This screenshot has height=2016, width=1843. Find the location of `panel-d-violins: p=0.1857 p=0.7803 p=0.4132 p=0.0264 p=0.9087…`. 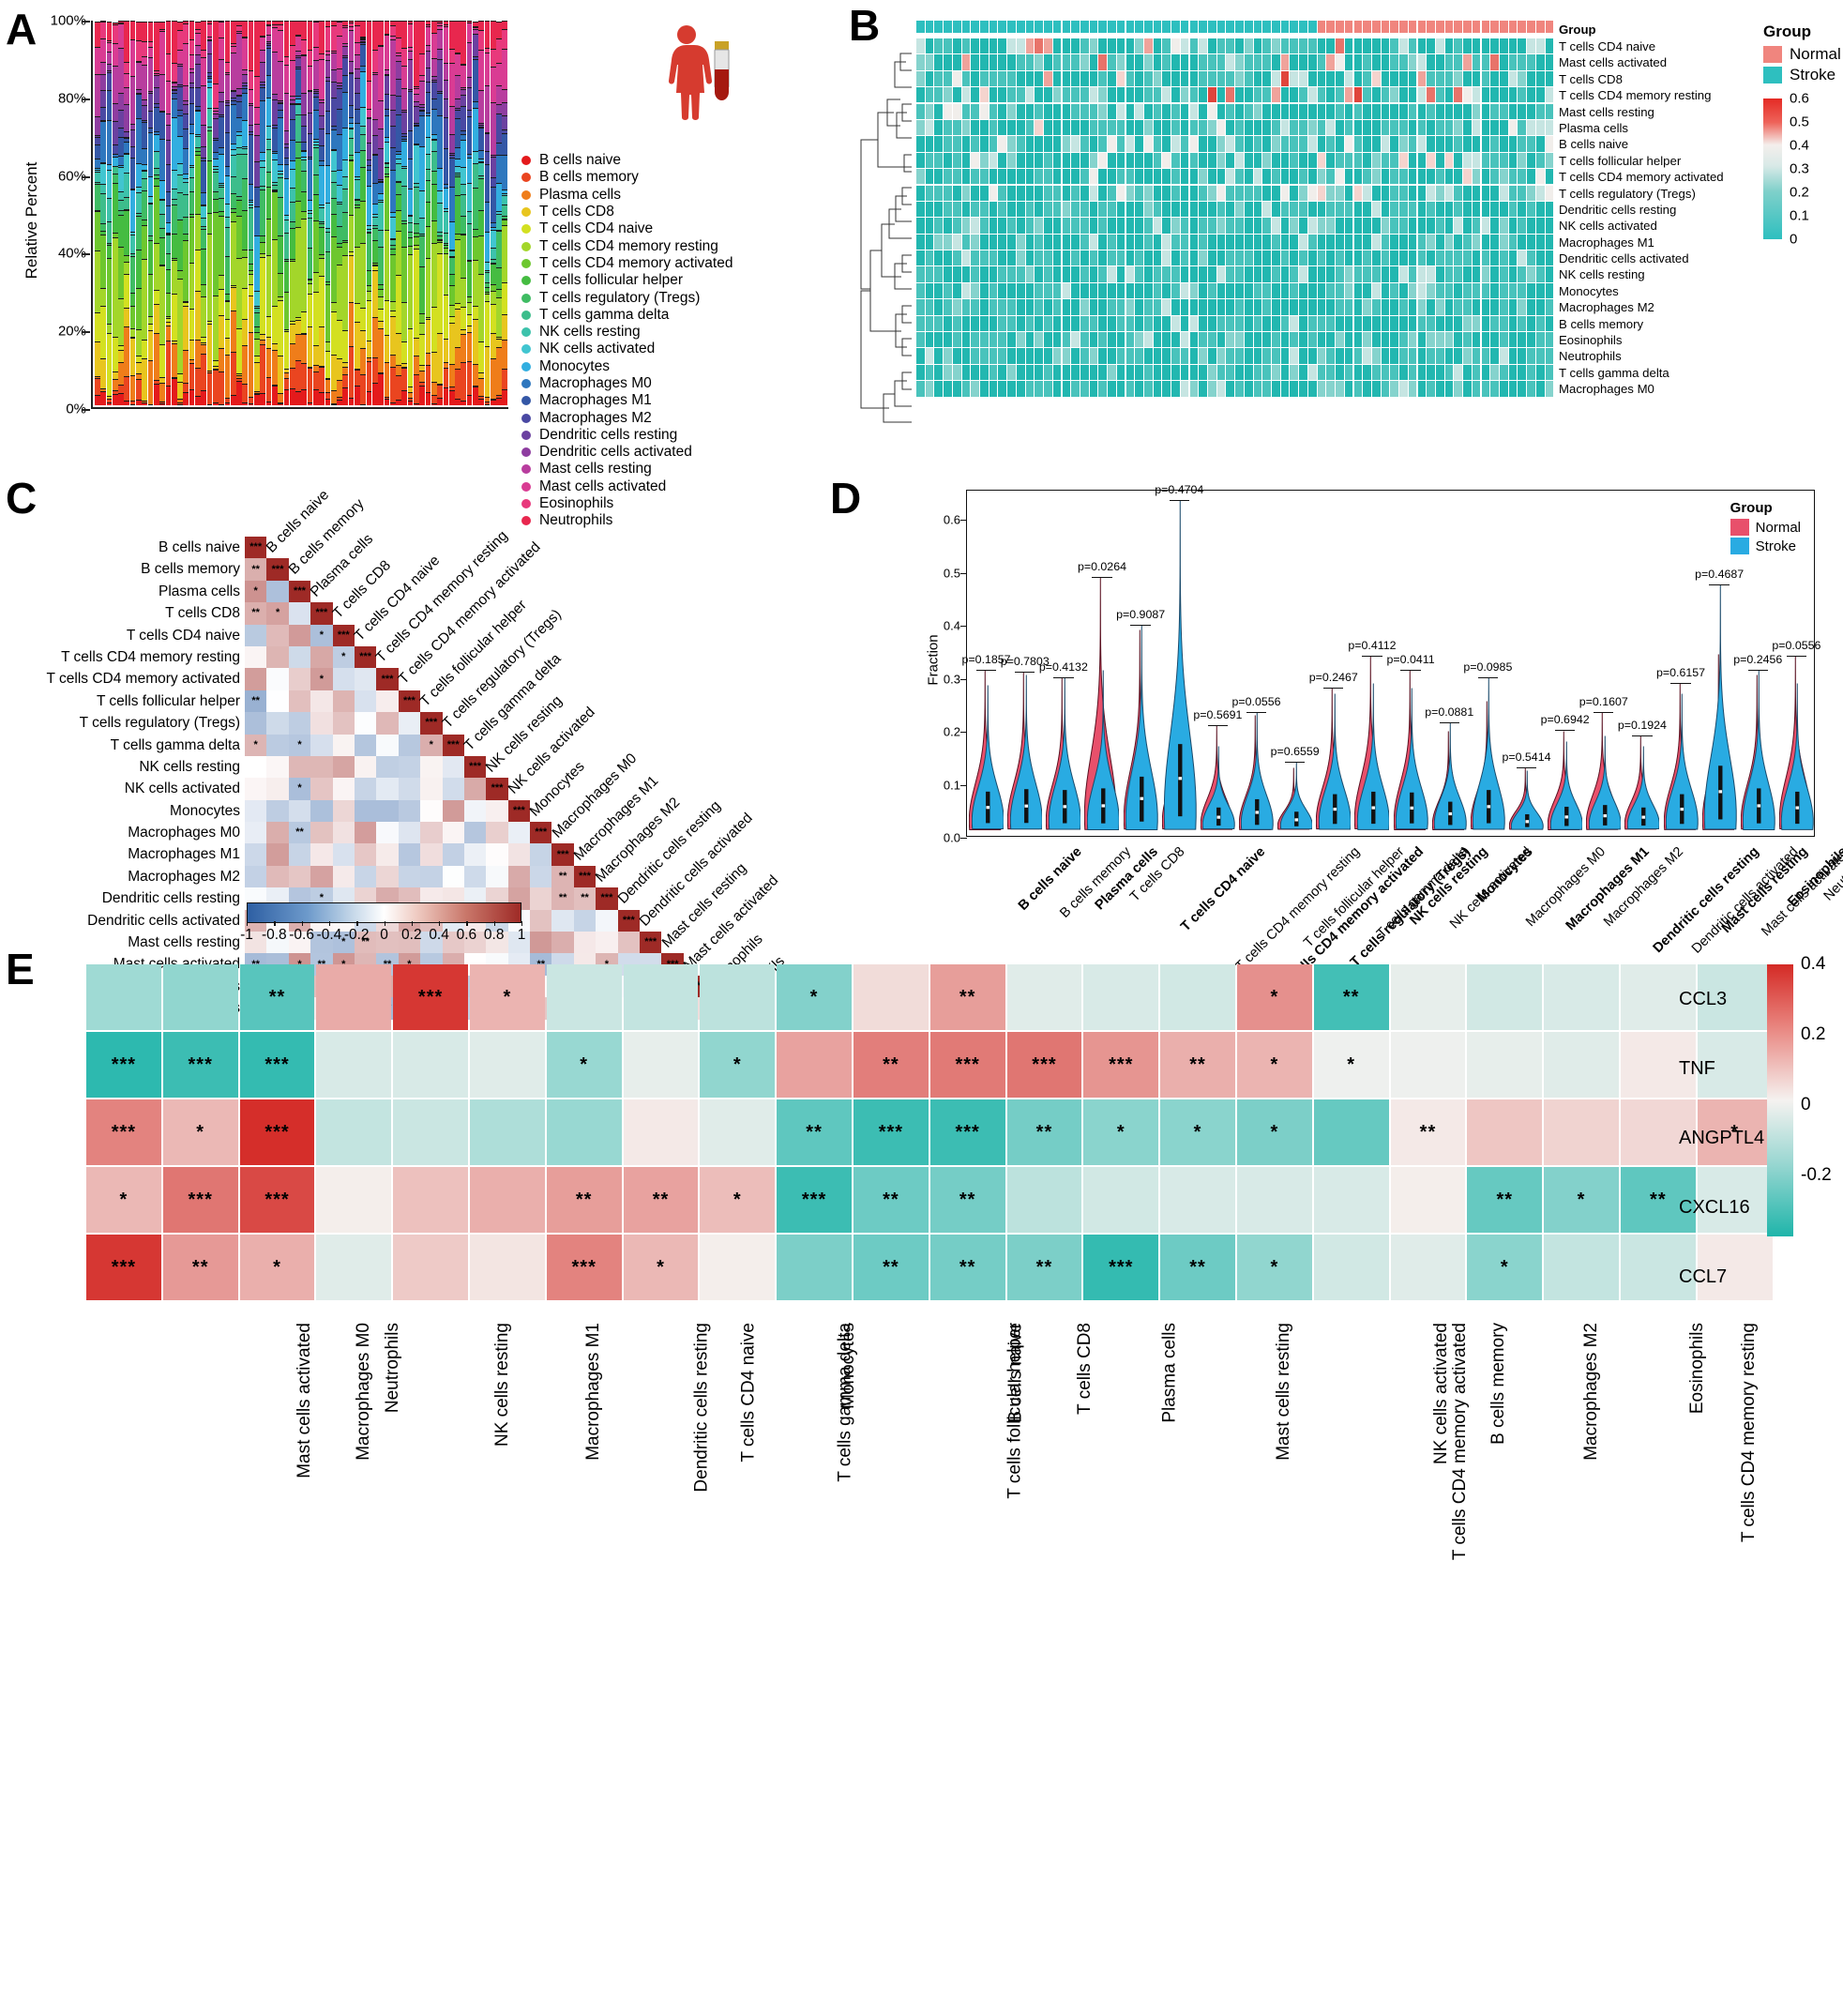

panel-d-violins: p=0.1857 p=0.7803 p=0.4132 p=0.0264 p=0.9087… is located at coordinates (1391, 660).